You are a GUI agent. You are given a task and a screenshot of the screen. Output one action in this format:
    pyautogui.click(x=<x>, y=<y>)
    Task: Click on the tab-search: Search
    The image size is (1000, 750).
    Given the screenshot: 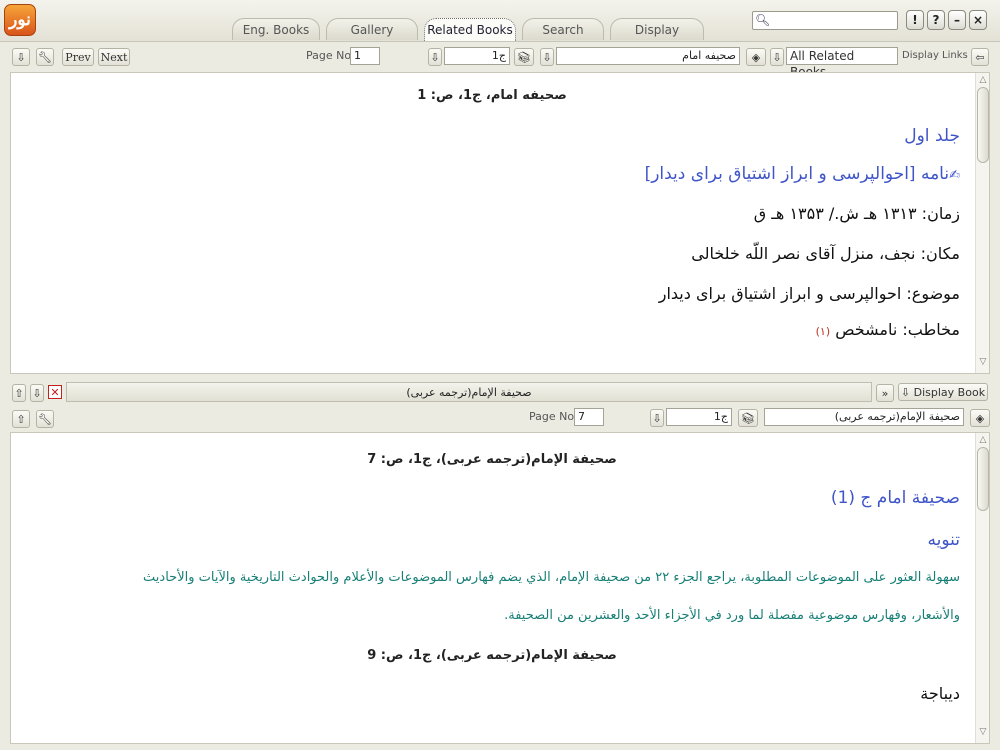 What is the action you would take?
    pyautogui.click(x=563, y=29)
    